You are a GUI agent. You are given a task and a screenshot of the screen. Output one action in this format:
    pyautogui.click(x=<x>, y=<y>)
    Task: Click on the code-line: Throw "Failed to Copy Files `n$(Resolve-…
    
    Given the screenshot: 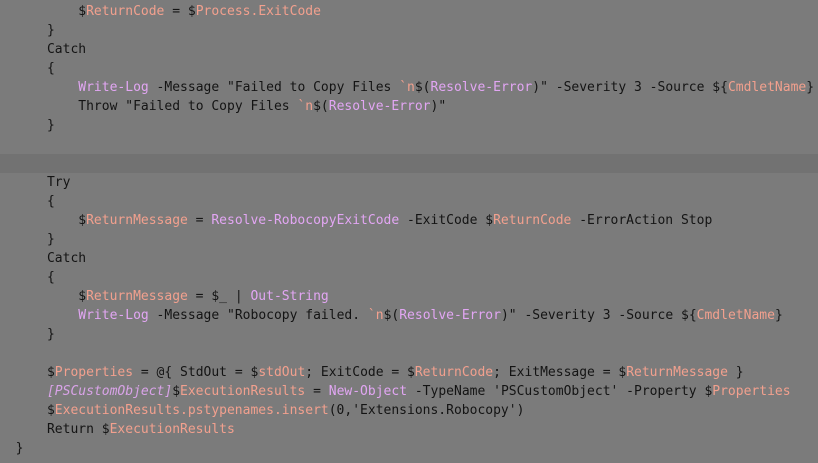 What is the action you would take?
    pyautogui.click(x=409, y=106)
    